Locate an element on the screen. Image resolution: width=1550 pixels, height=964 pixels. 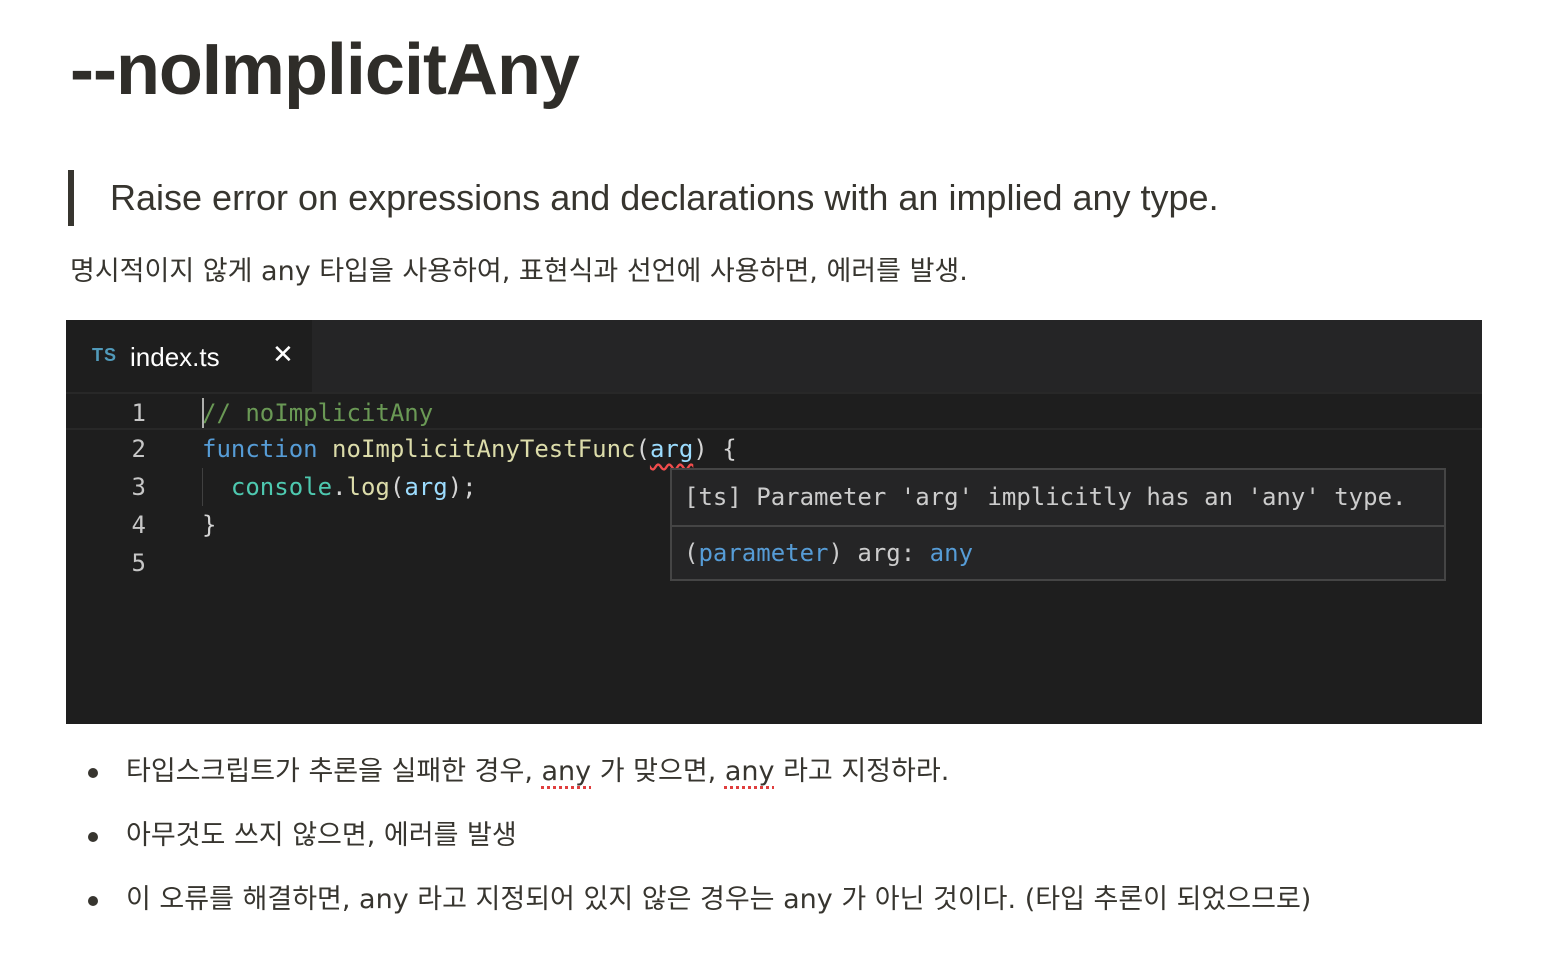
object-token: console is located at coordinates (281, 487).